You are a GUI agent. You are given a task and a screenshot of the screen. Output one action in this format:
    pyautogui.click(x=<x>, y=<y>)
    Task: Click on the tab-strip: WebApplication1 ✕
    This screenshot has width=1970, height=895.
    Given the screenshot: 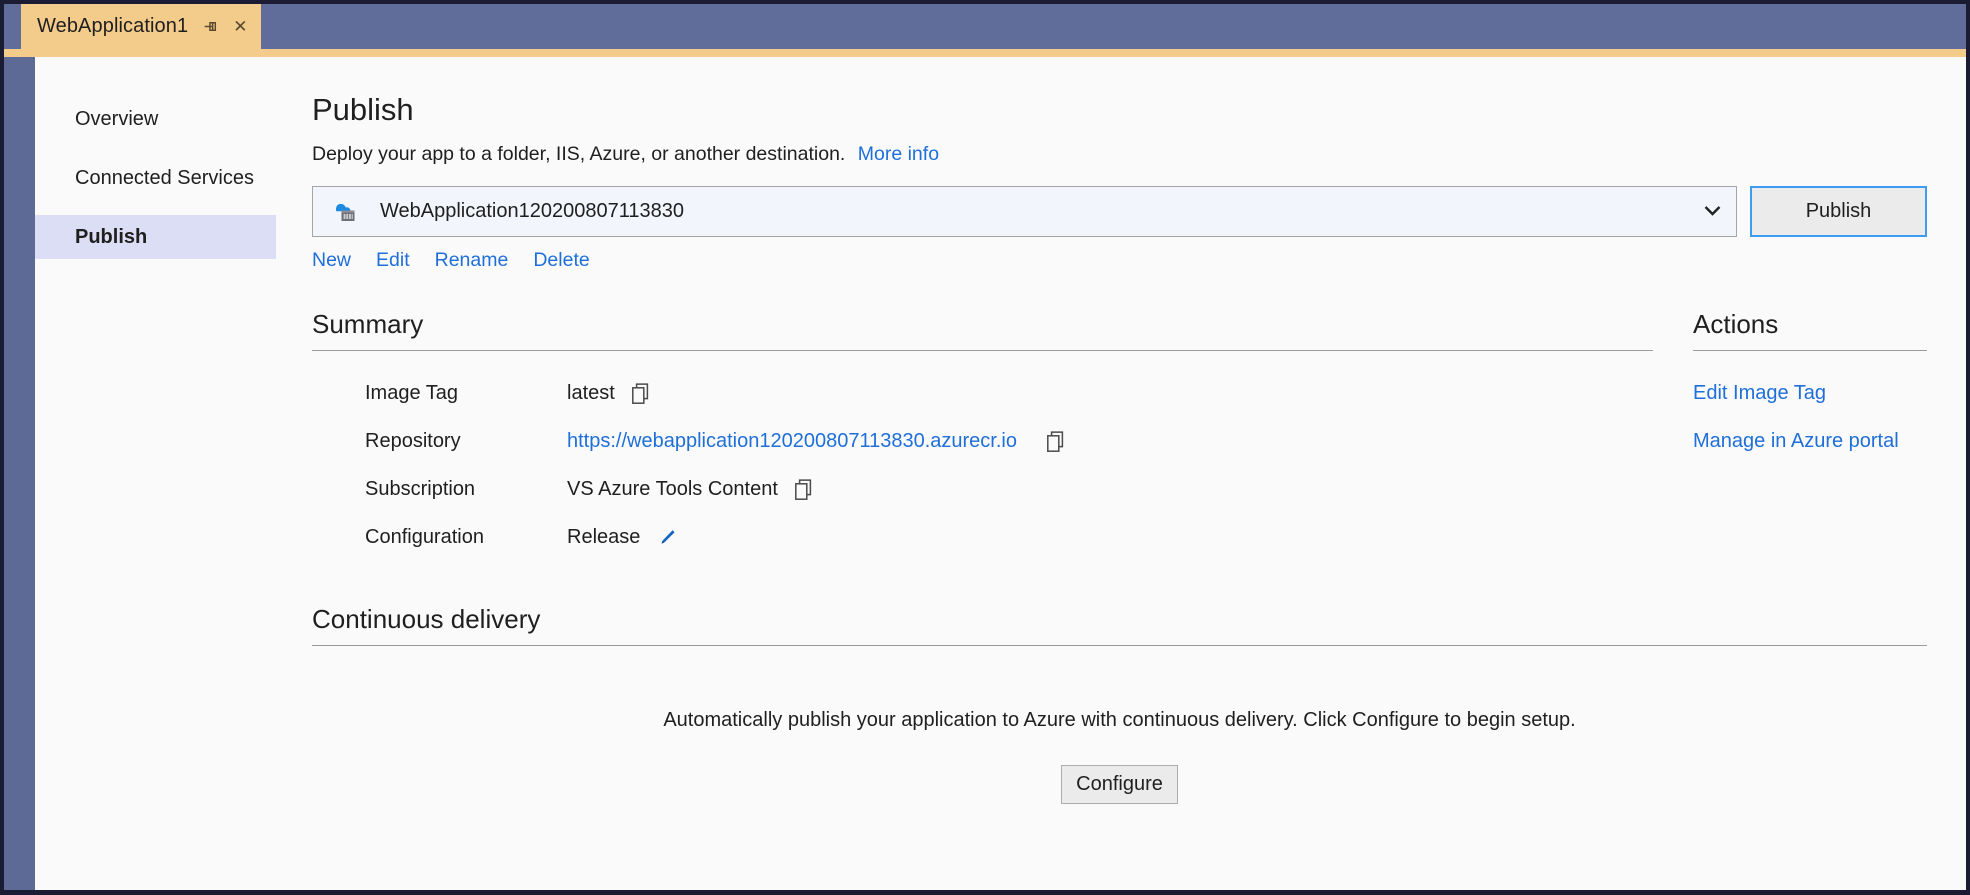 What is the action you would take?
    pyautogui.click(x=985, y=30)
    